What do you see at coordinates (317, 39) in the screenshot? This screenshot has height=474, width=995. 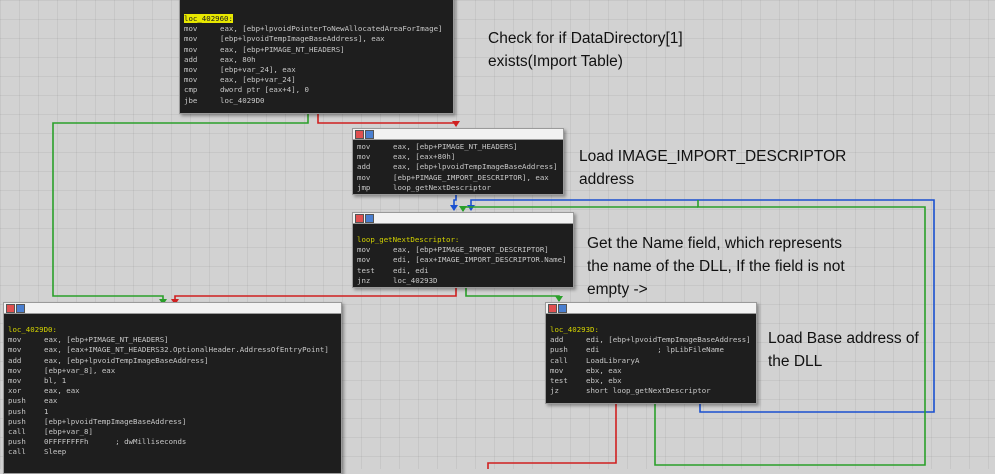 I see `instruction-line: mov [ebp+lpvoidTempImageBaseAddress], eax` at bounding box center [317, 39].